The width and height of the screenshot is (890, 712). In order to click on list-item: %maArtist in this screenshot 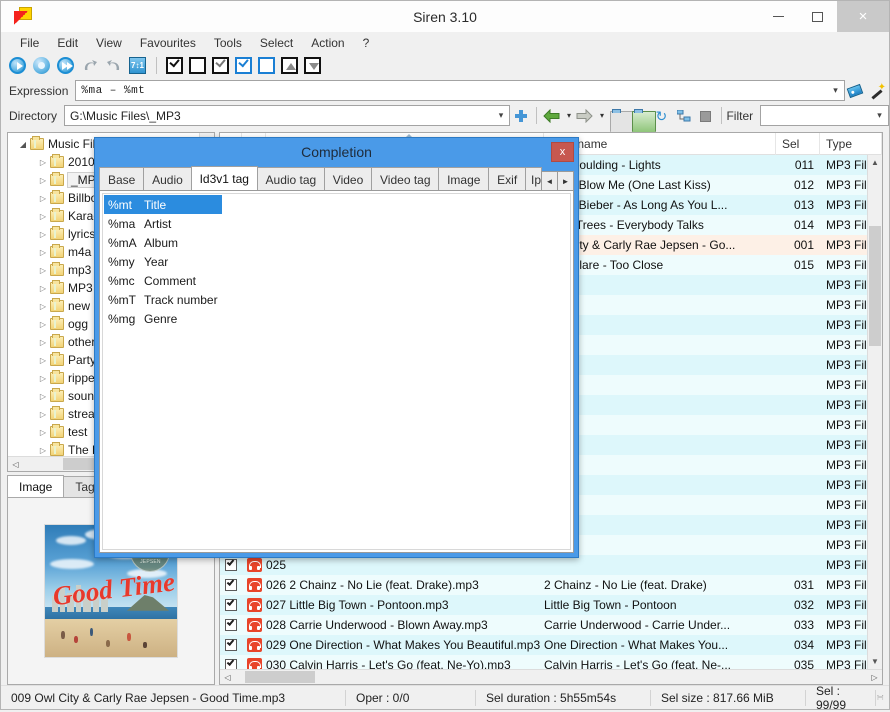, I will do `click(163, 223)`.